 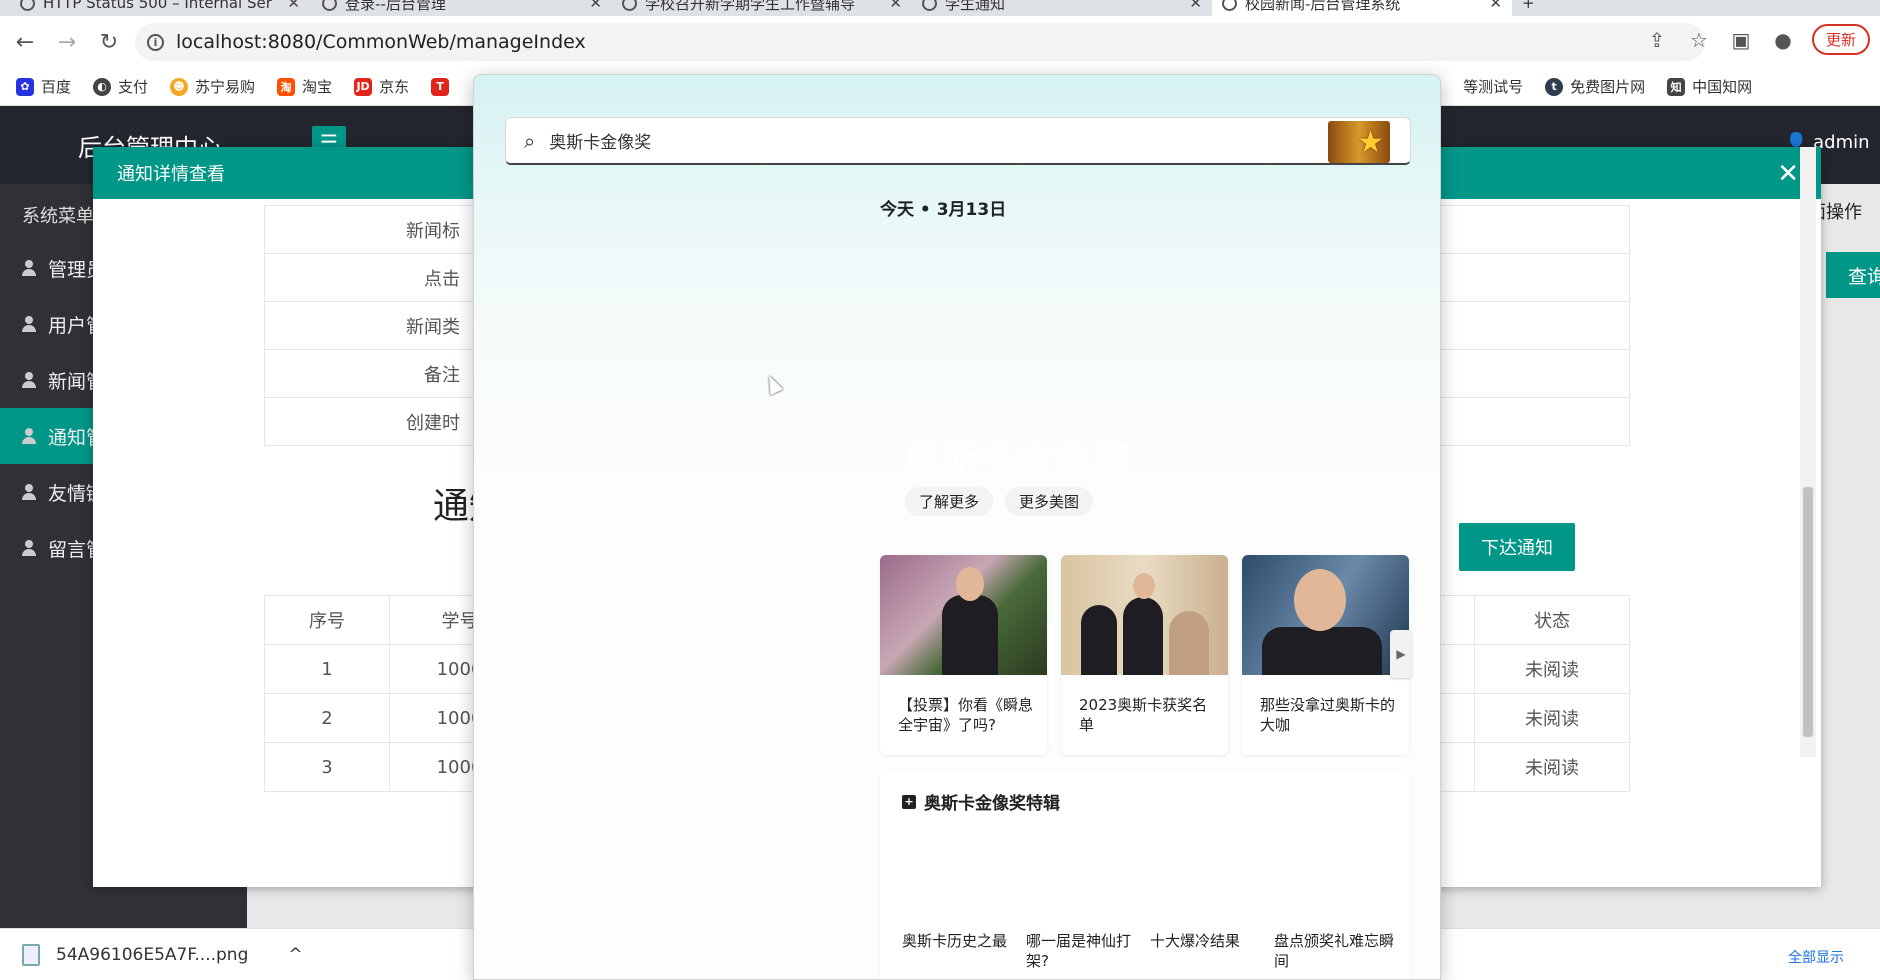 What do you see at coordinates (1676, 86) in the screenshot?
I see `cnki-icon: 知` at bounding box center [1676, 86].